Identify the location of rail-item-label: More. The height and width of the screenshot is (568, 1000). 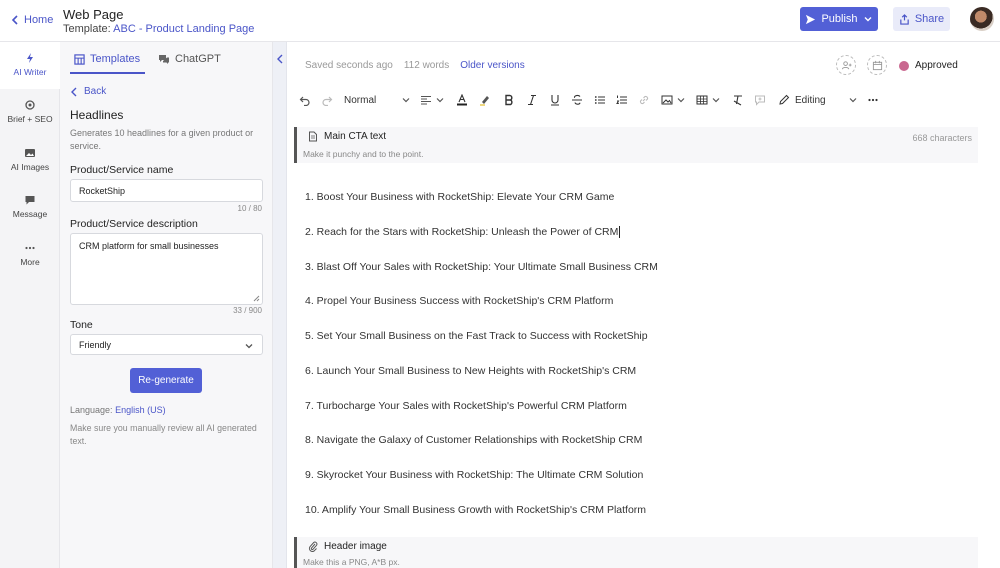
(30, 262).